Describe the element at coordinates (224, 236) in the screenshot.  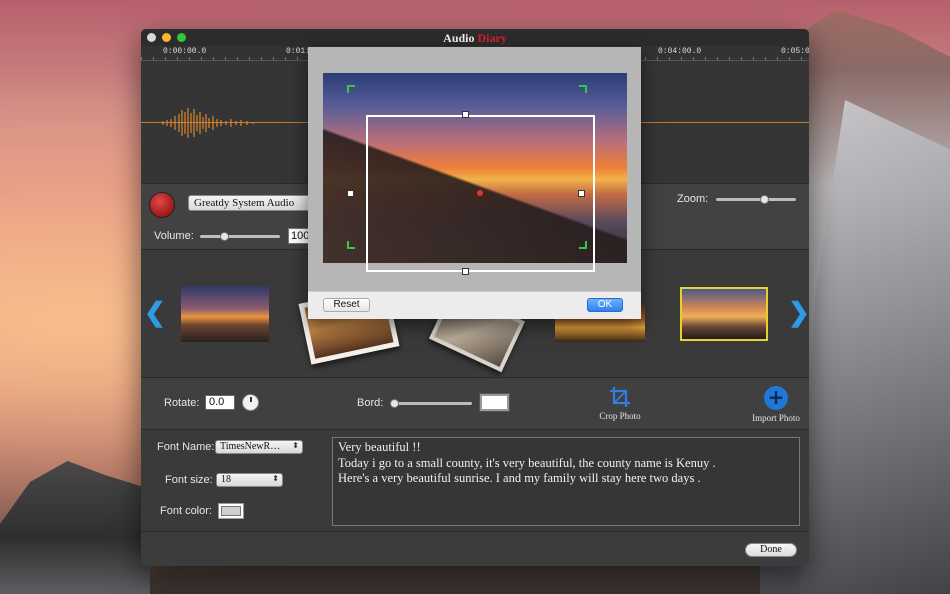
I see `volume-slider-knob` at that location.